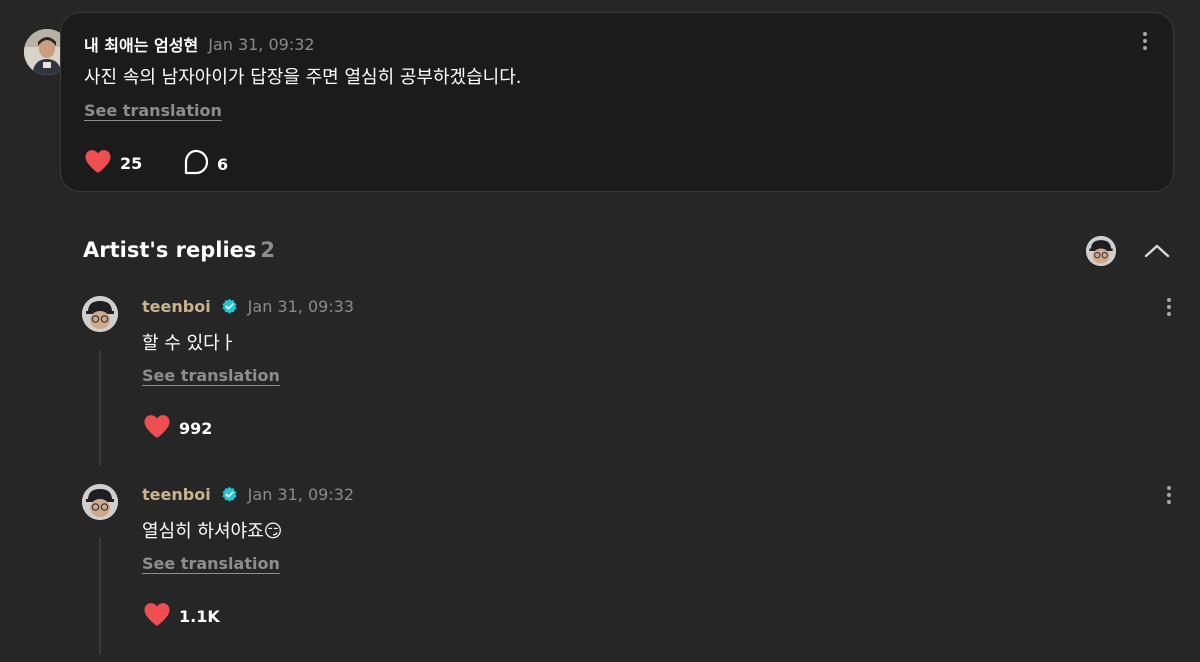 The width and height of the screenshot is (1200, 662). Describe the element at coordinates (141, 44) in the screenshot. I see `post-author-name: 내 최애는 엄성현` at that location.